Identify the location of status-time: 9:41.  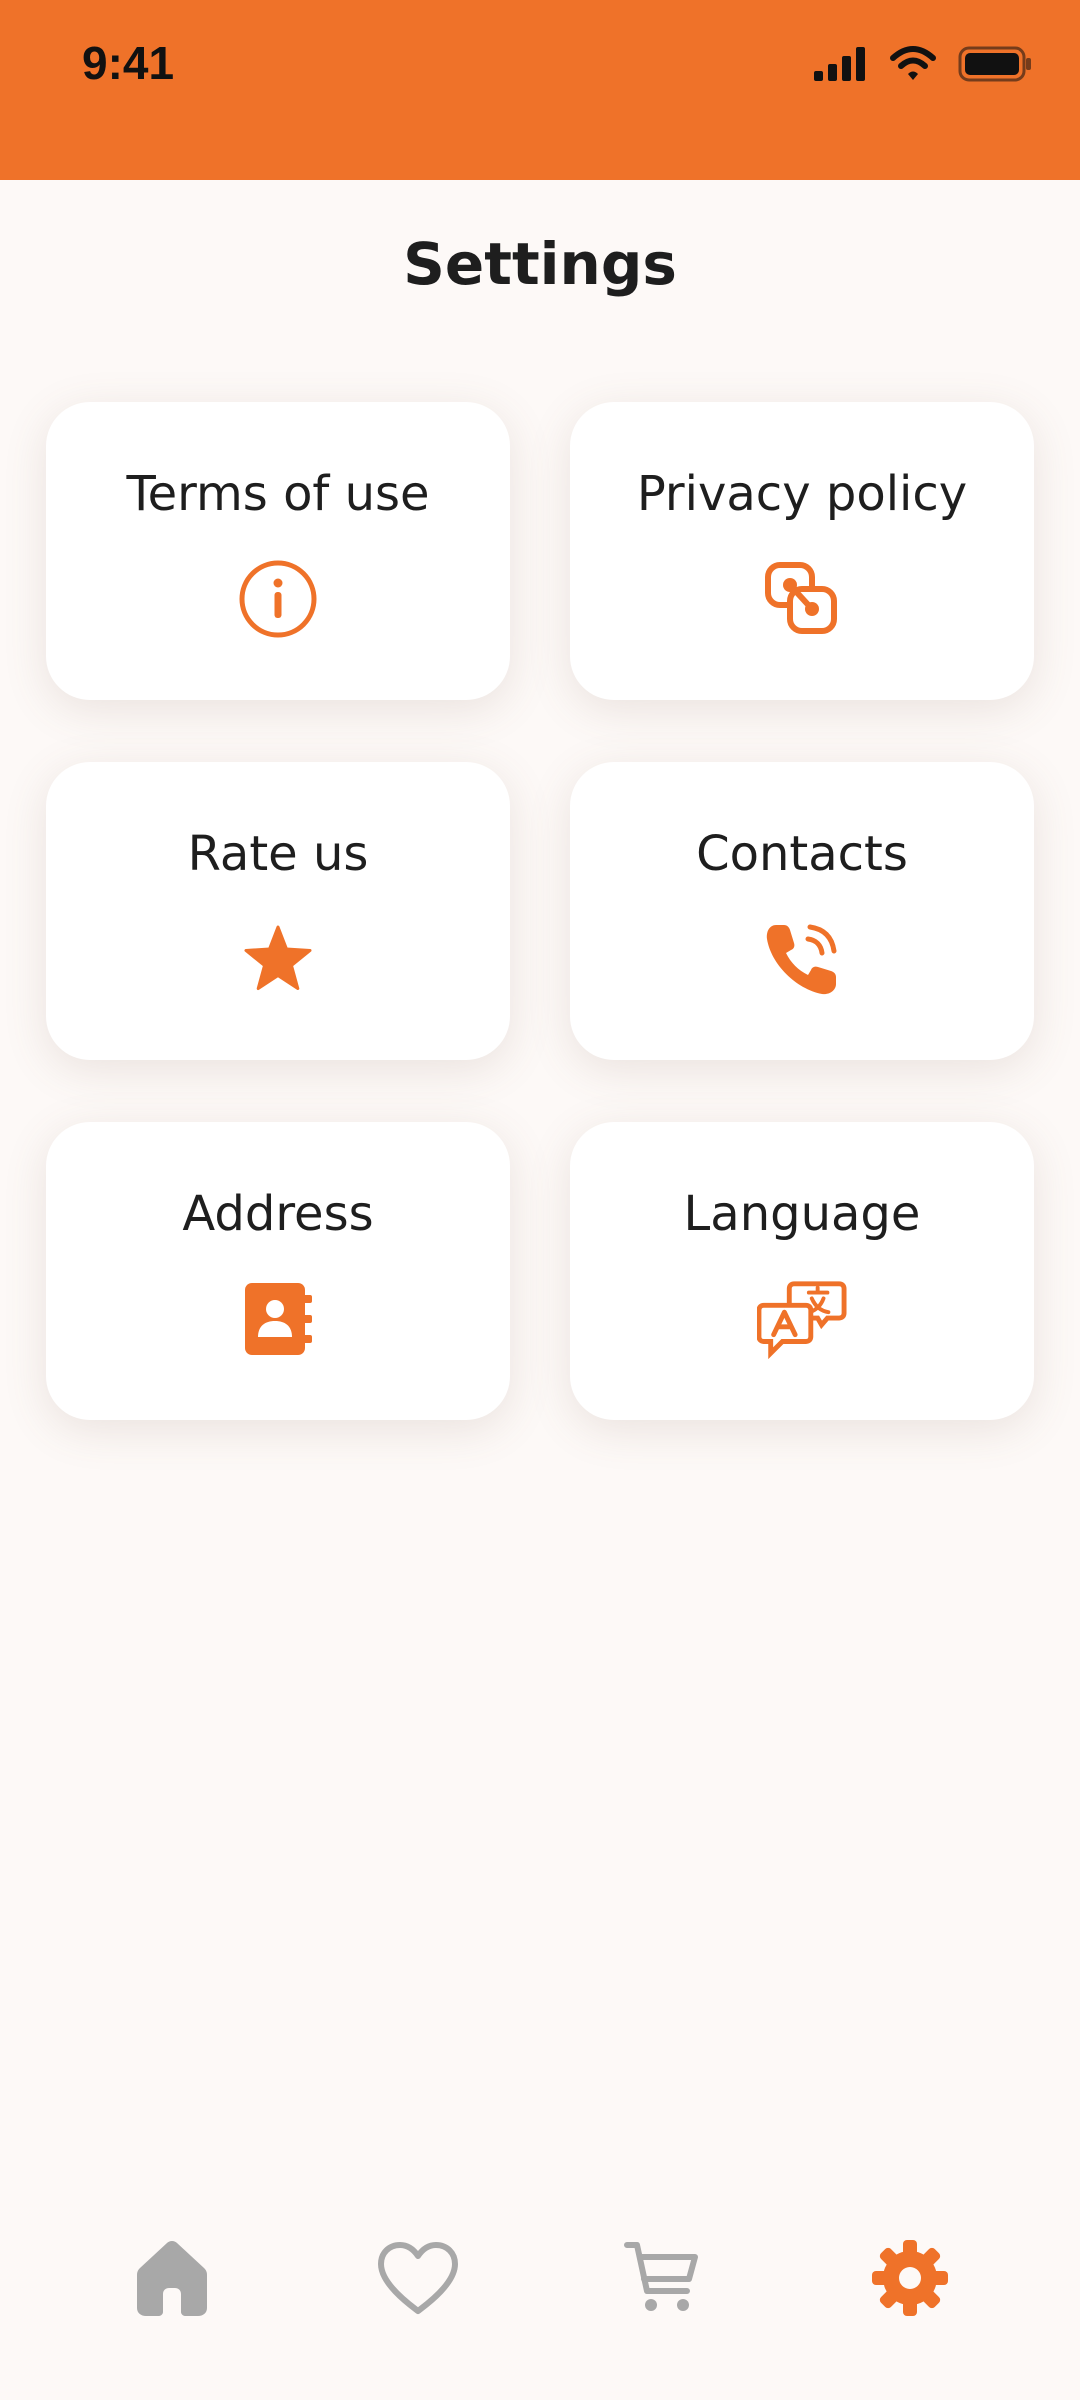
(128, 63).